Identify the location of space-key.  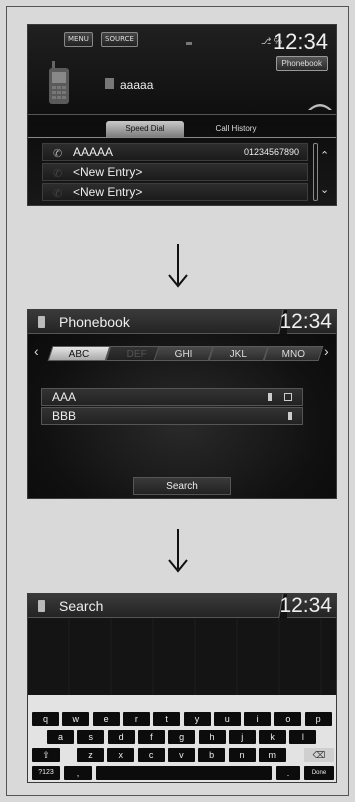
(184, 773).